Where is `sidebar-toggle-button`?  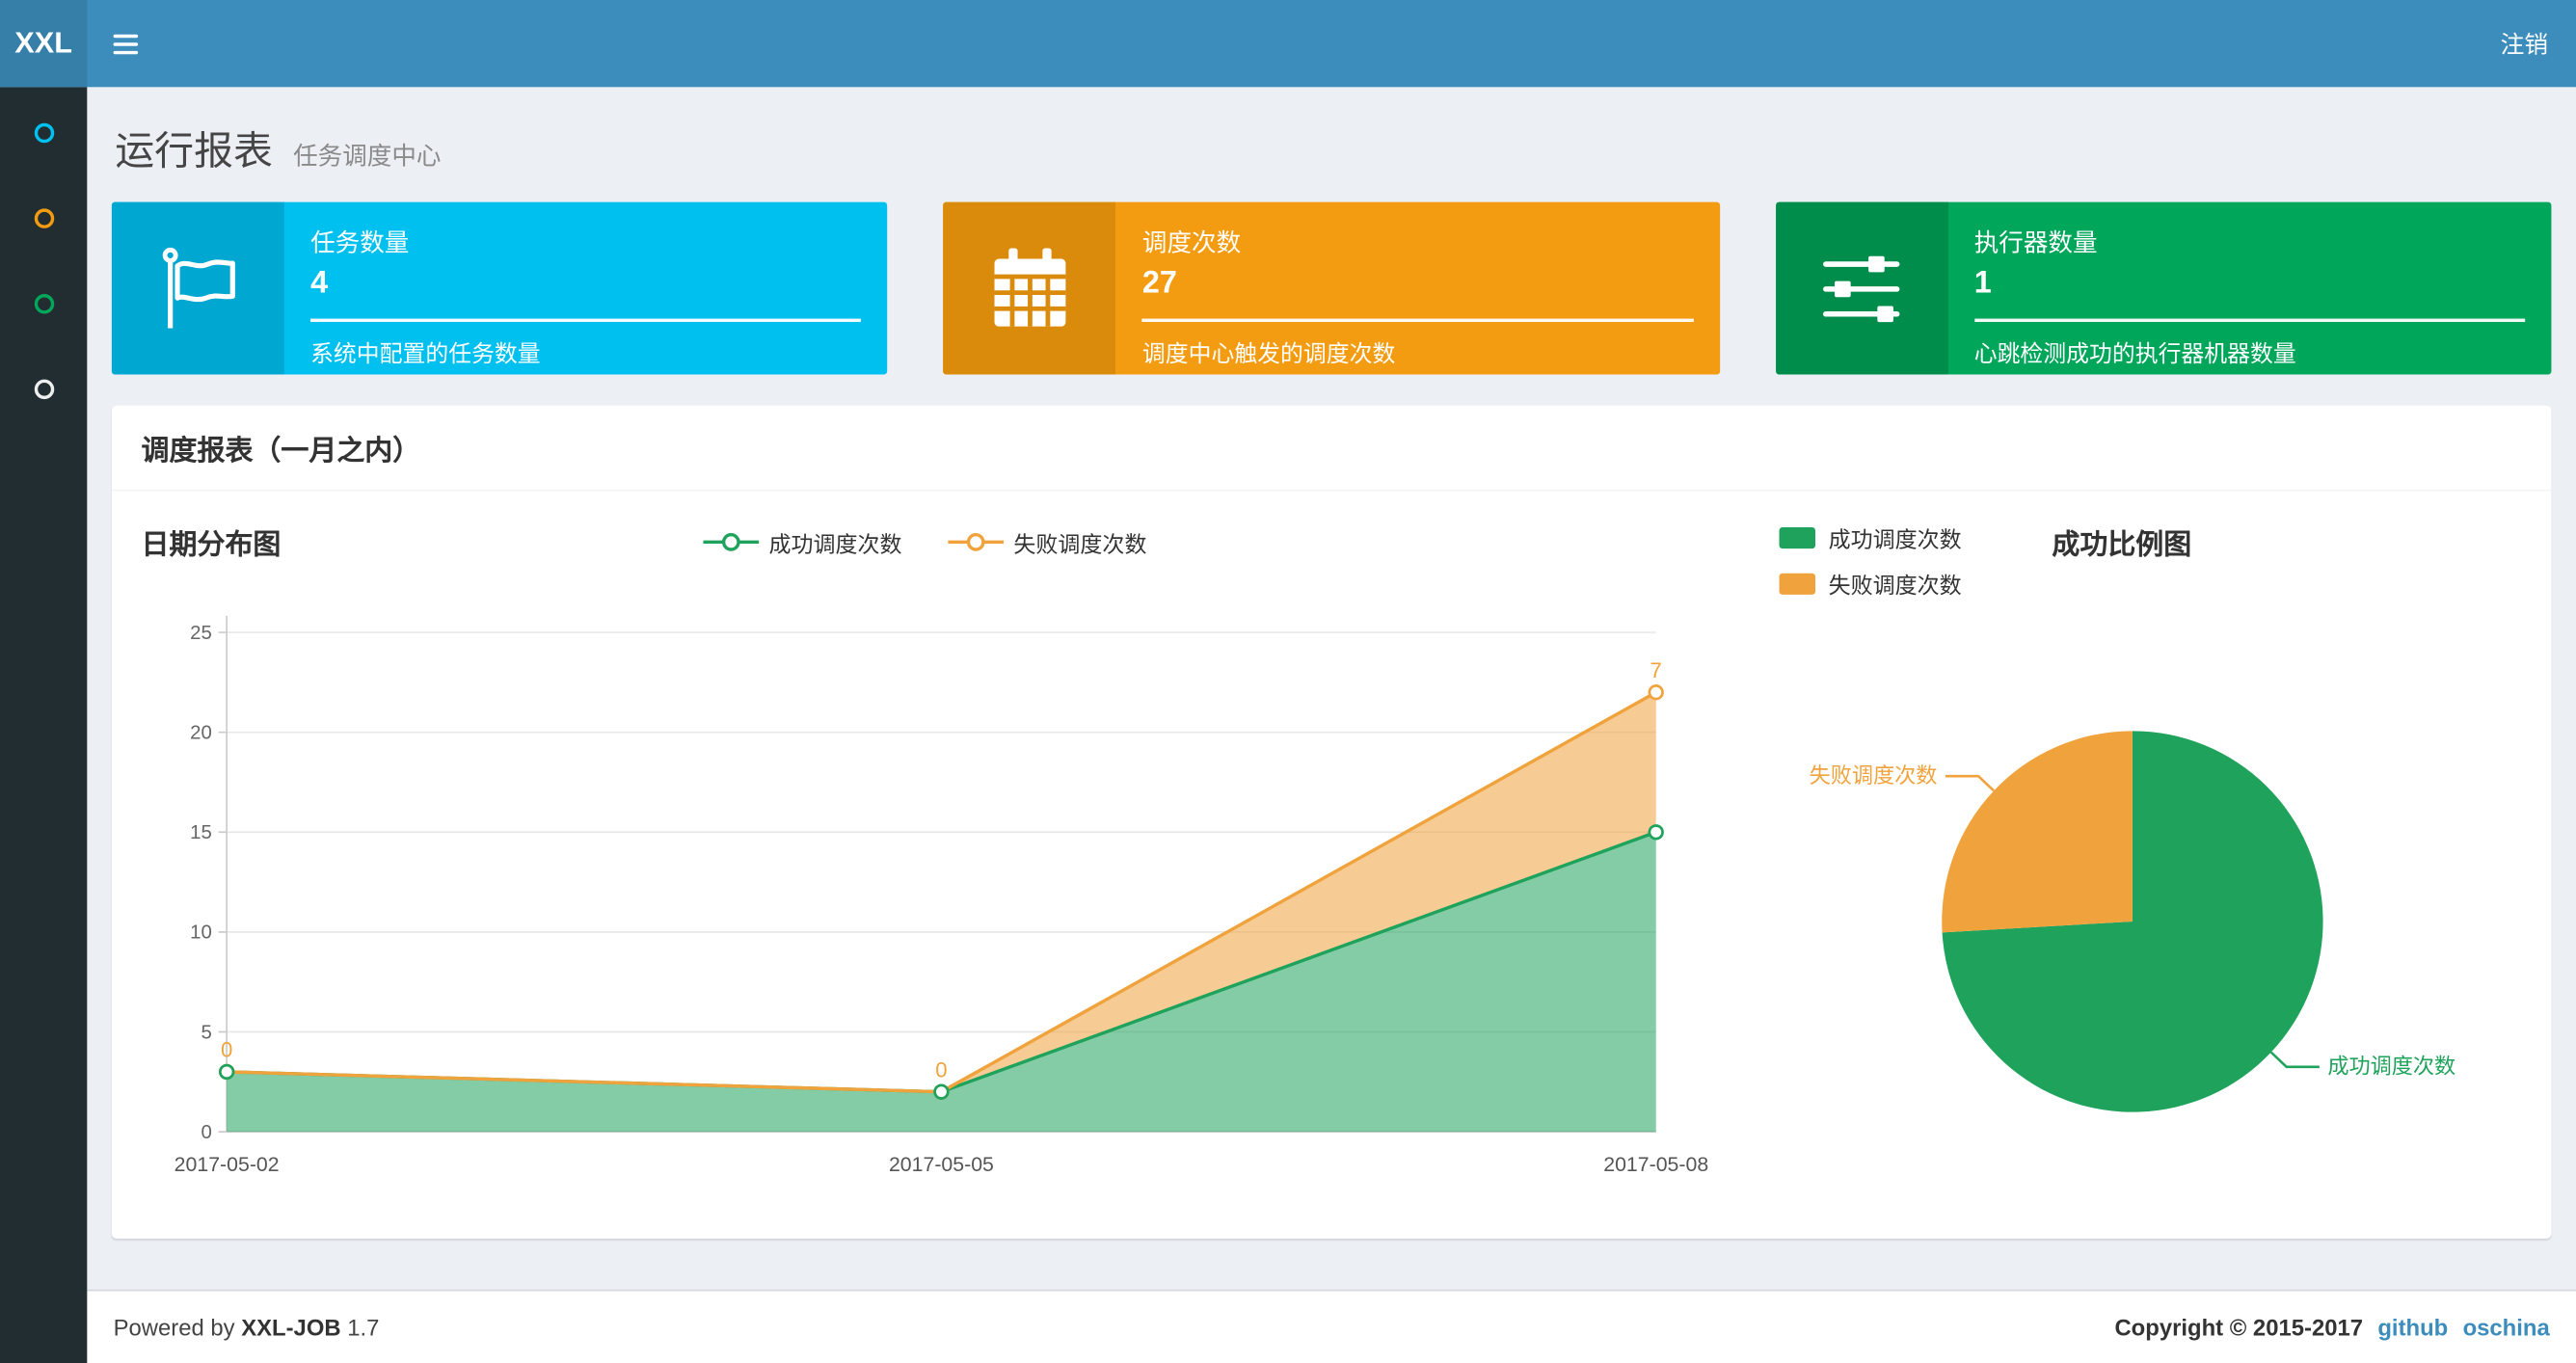
sidebar-toggle-button is located at coordinates (125, 43).